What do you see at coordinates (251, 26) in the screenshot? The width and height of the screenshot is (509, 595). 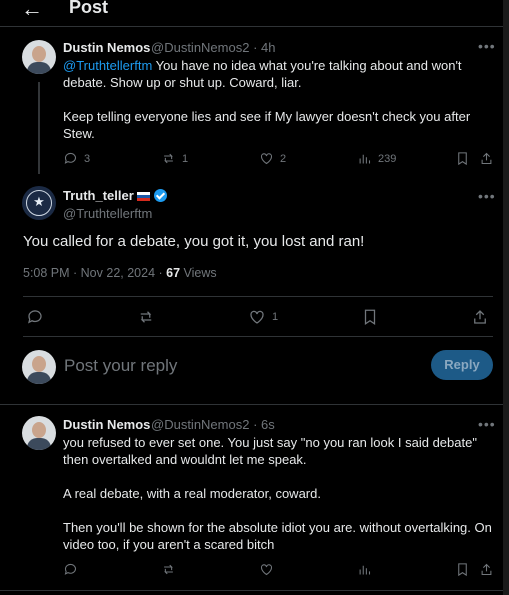 I see `header-divider` at bounding box center [251, 26].